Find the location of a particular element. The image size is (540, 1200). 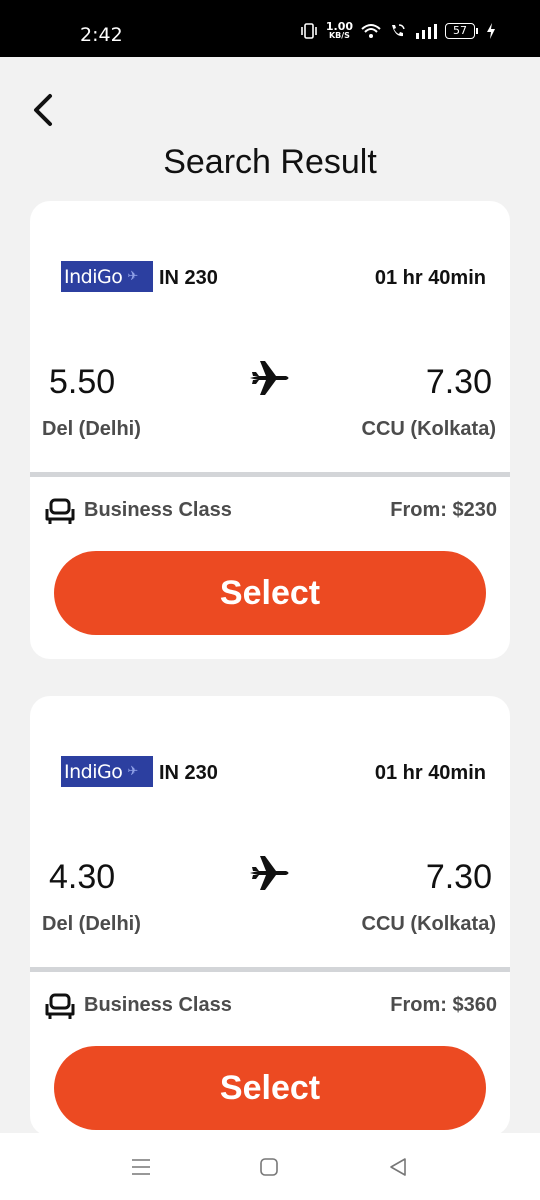

menu-lines-icon is located at coordinates (141, 1167).